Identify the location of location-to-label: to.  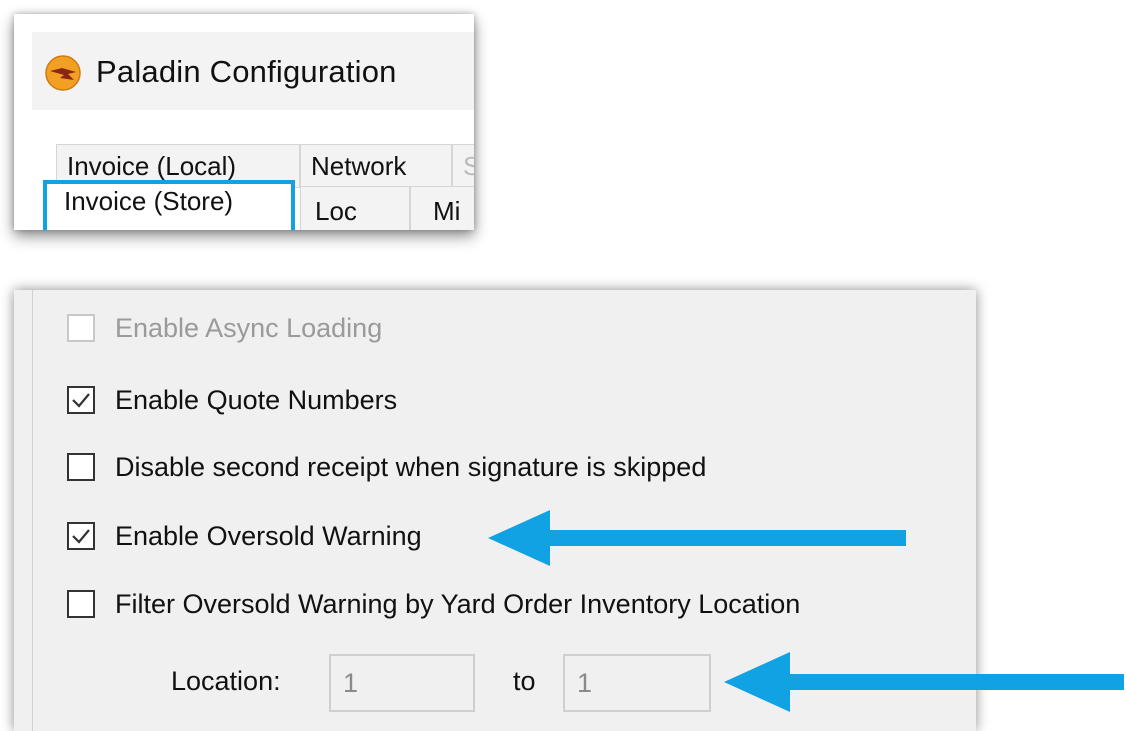
(524, 681).